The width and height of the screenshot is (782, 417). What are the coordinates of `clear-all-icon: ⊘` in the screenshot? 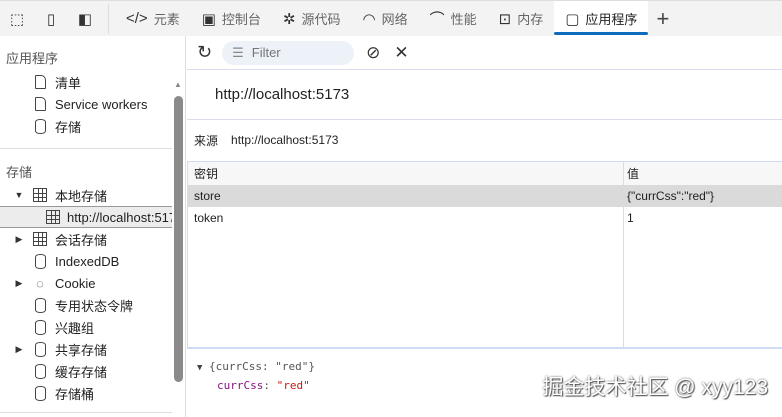 It's located at (373, 53).